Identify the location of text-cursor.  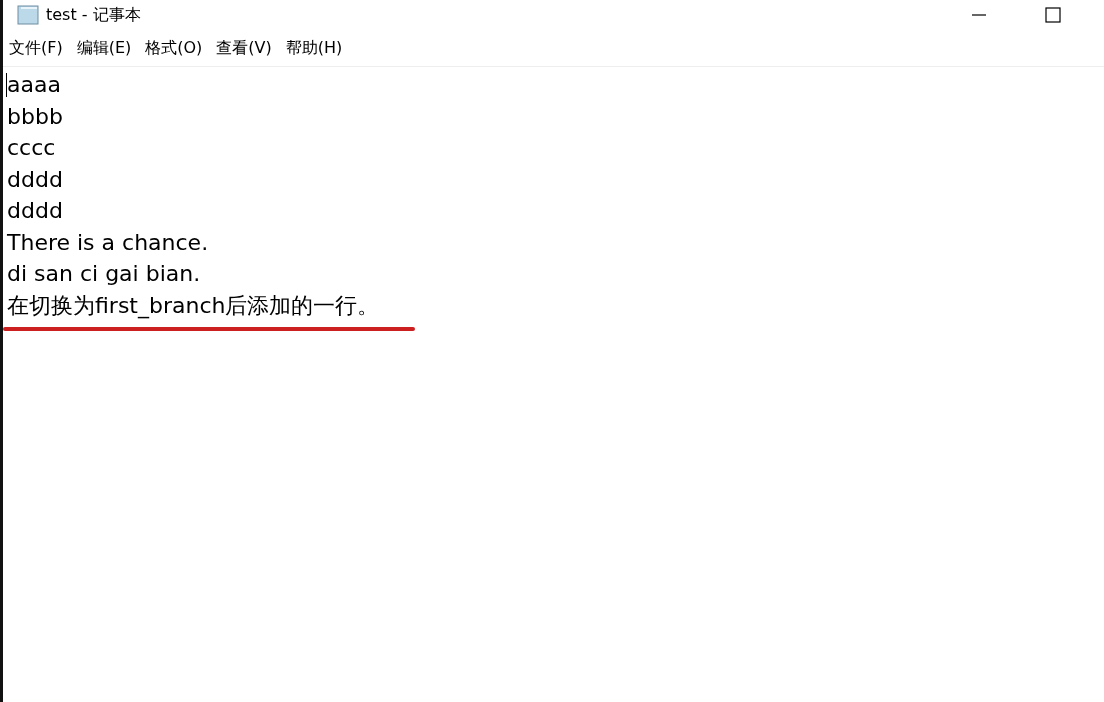
(6, 85).